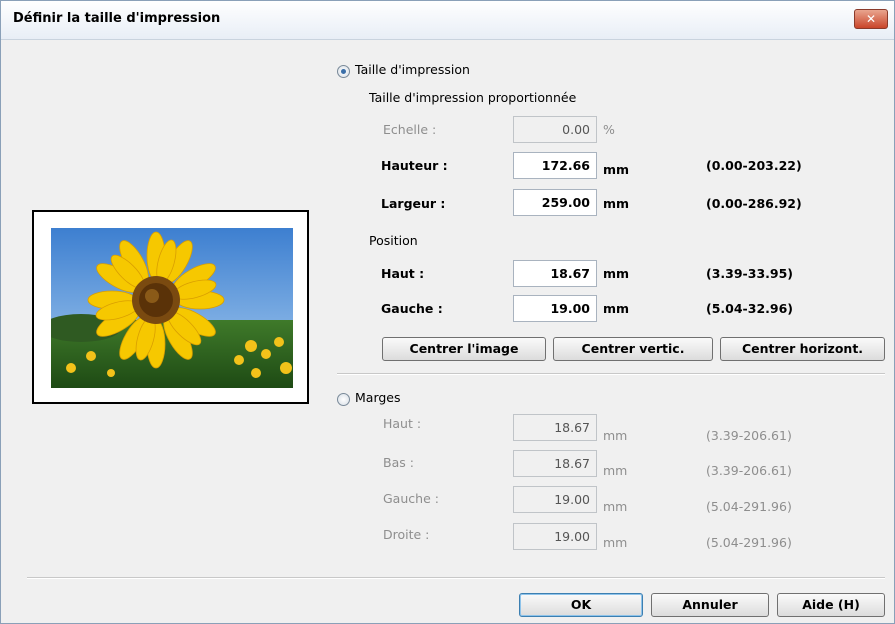 The height and width of the screenshot is (624, 895). I want to click on margins-radio, so click(343, 399).